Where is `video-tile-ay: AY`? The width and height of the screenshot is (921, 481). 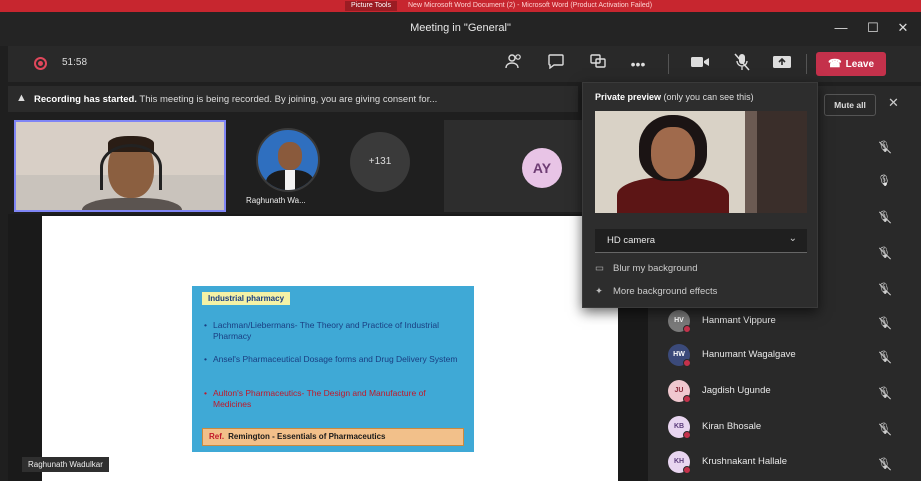 video-tile-ay: AY is located at coordinates (524, 166).